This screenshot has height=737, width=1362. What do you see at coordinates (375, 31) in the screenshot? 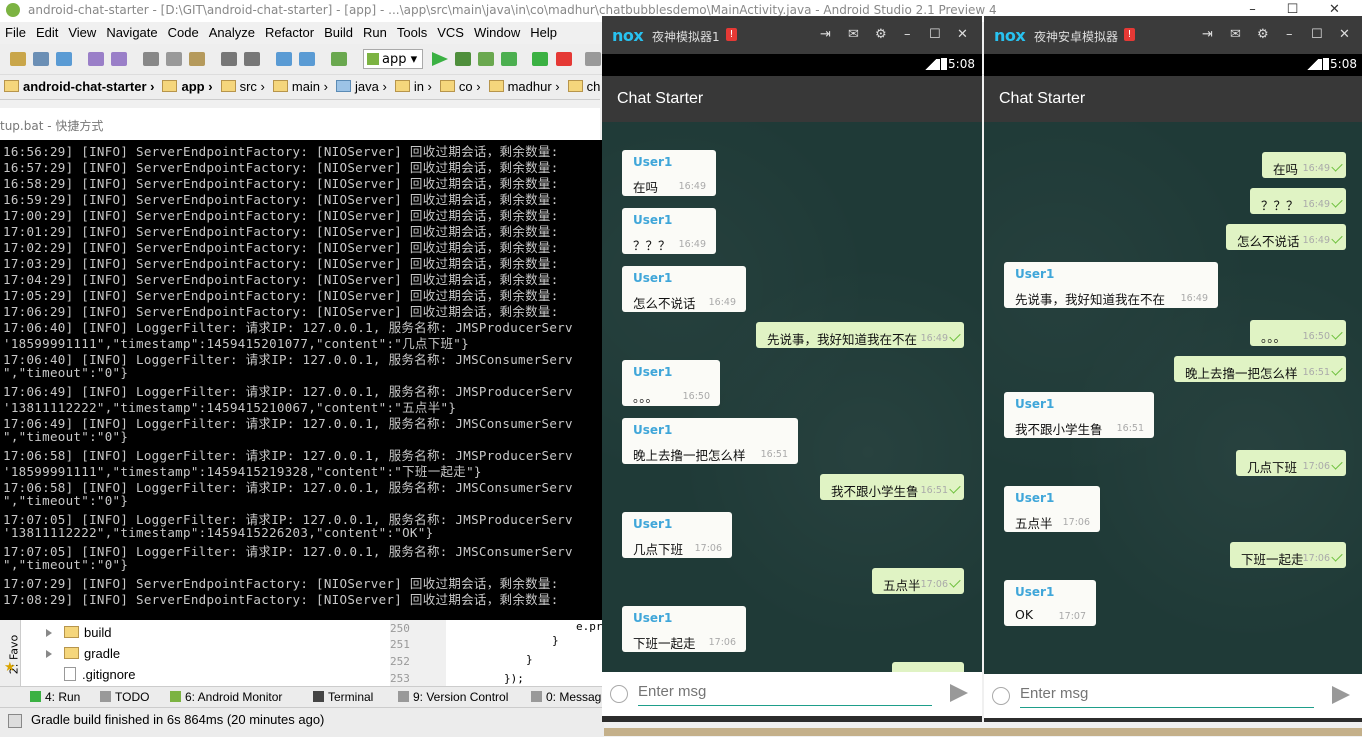
I see `menu-run: Run` at bounding box center [375, 31].